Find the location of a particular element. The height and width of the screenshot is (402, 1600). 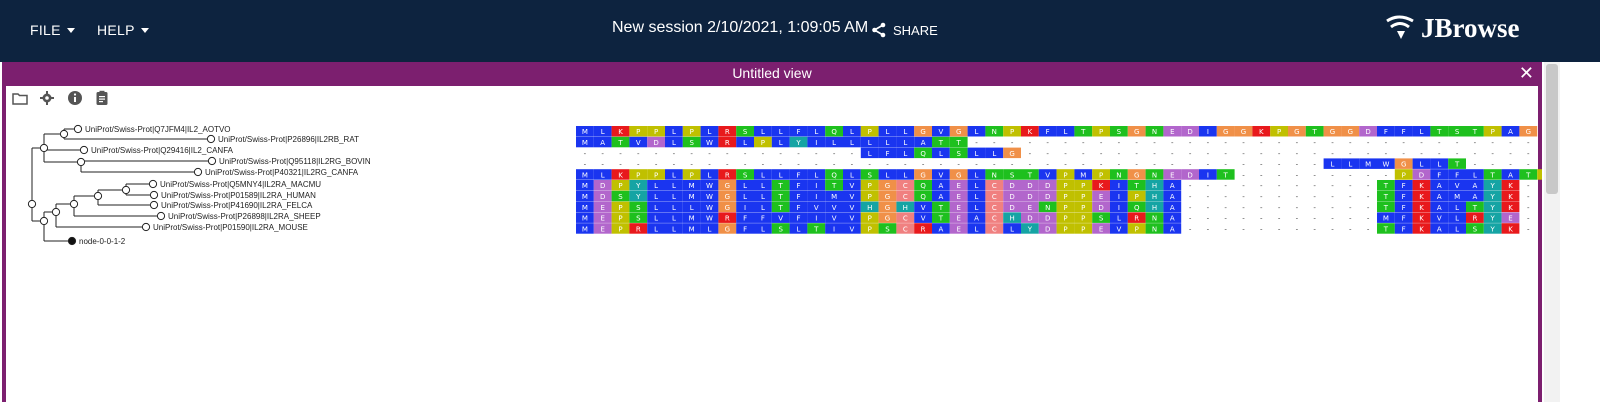

msa-residue: Y is located at coordinates (638, 186).